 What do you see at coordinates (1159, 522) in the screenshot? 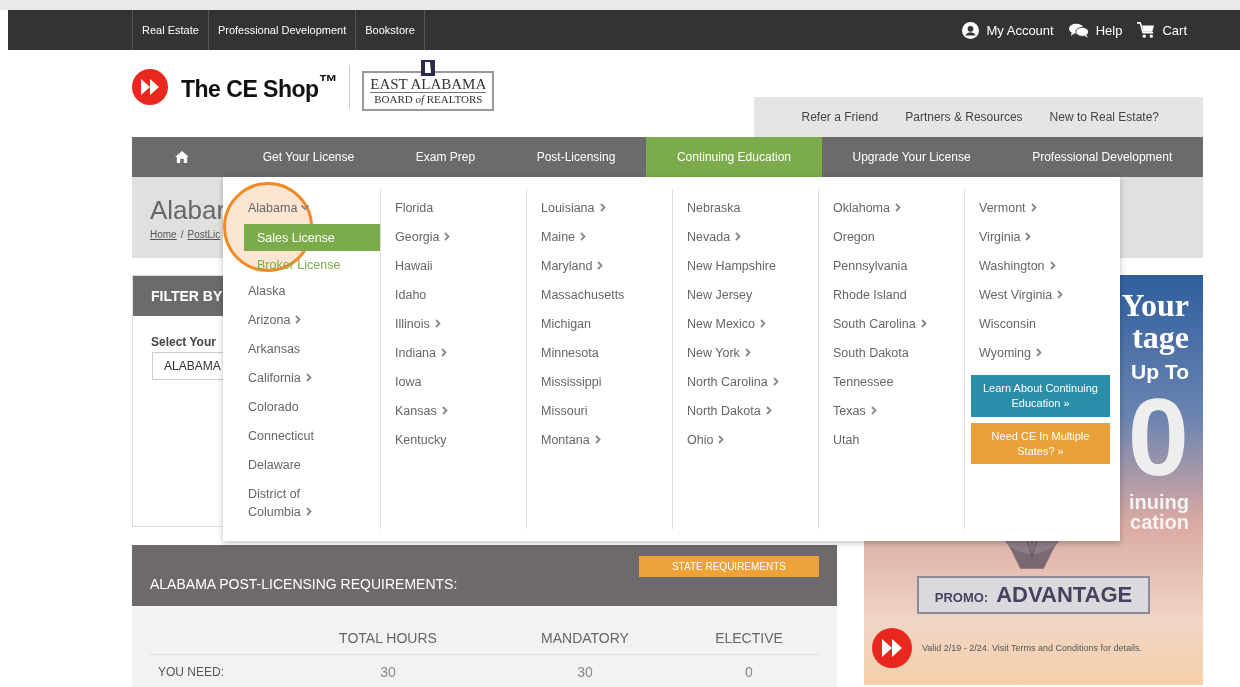
I see `promo-headline: cation` at bounding box center [1159, 522].